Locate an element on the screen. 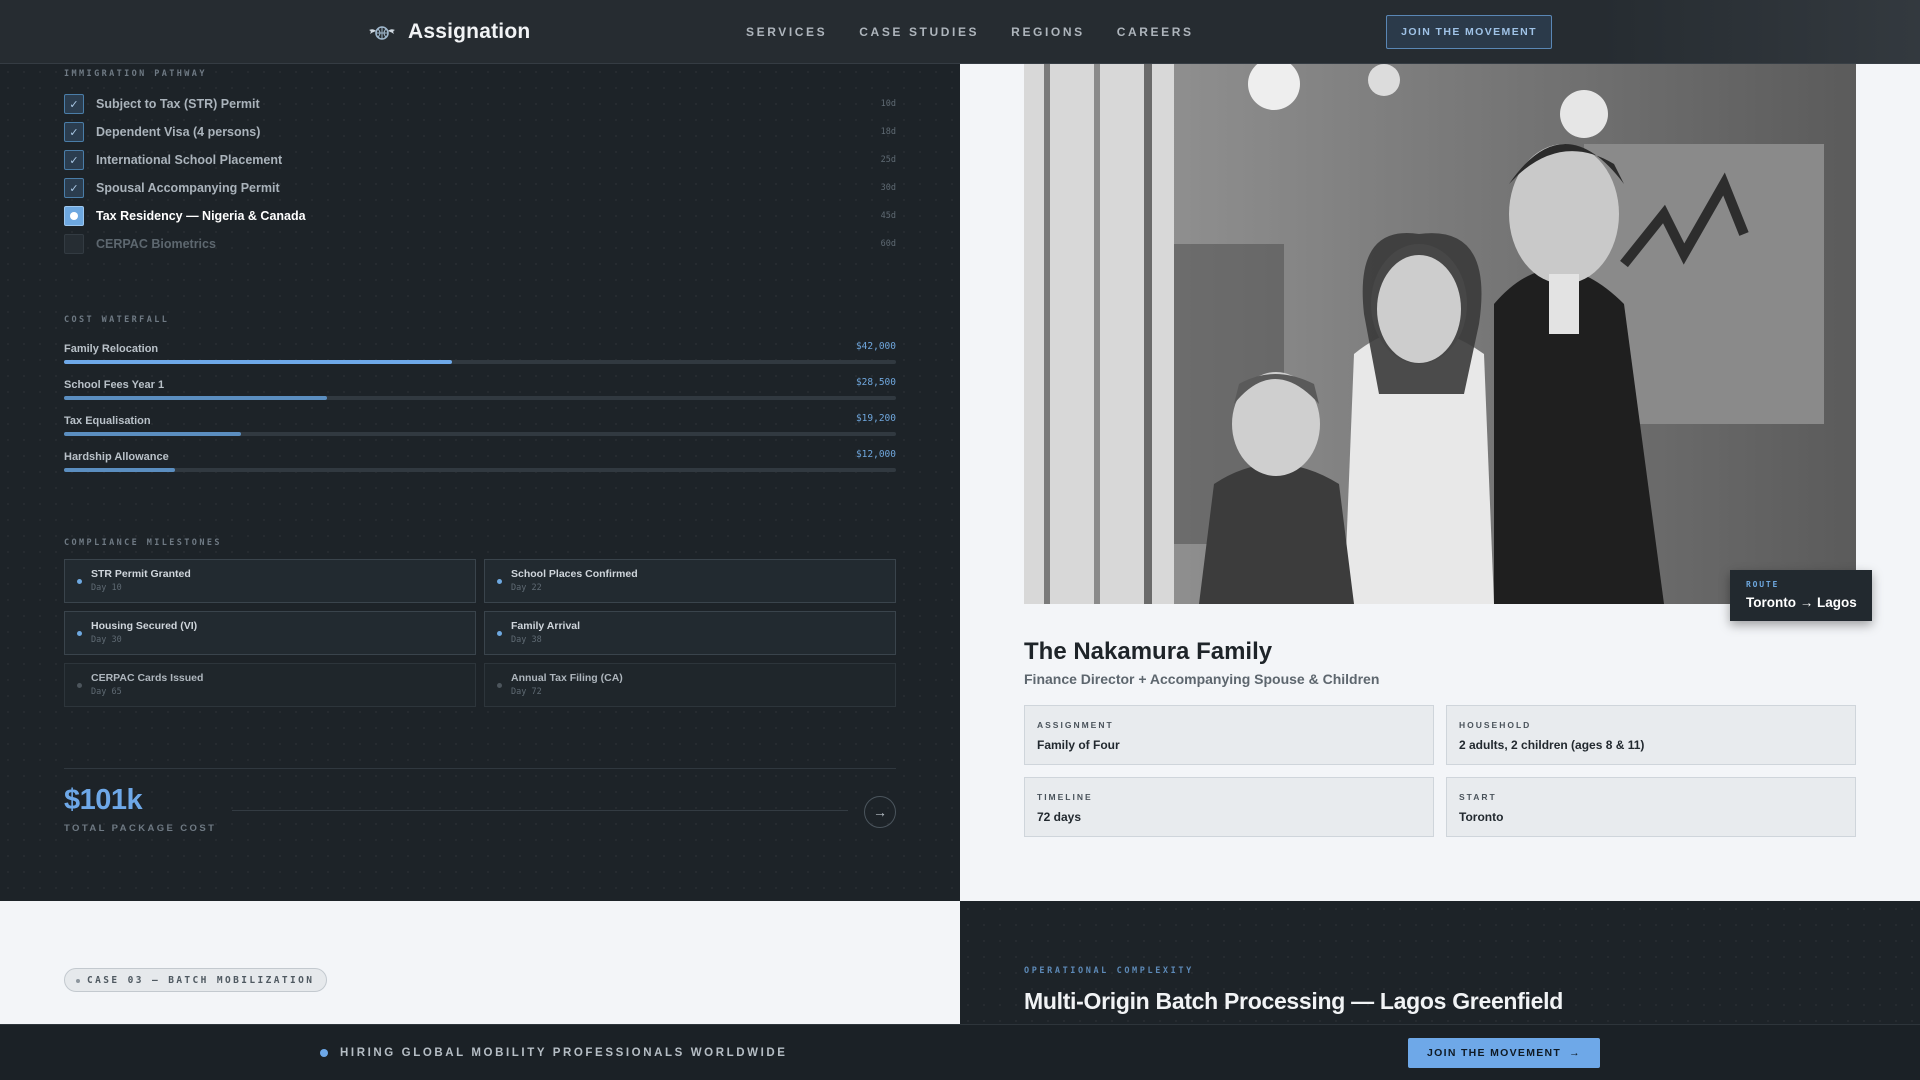 This screenshot has width=1920, height=1080. milestone-card: Family Arrival Day 38 is located at coordinates (690, 633).